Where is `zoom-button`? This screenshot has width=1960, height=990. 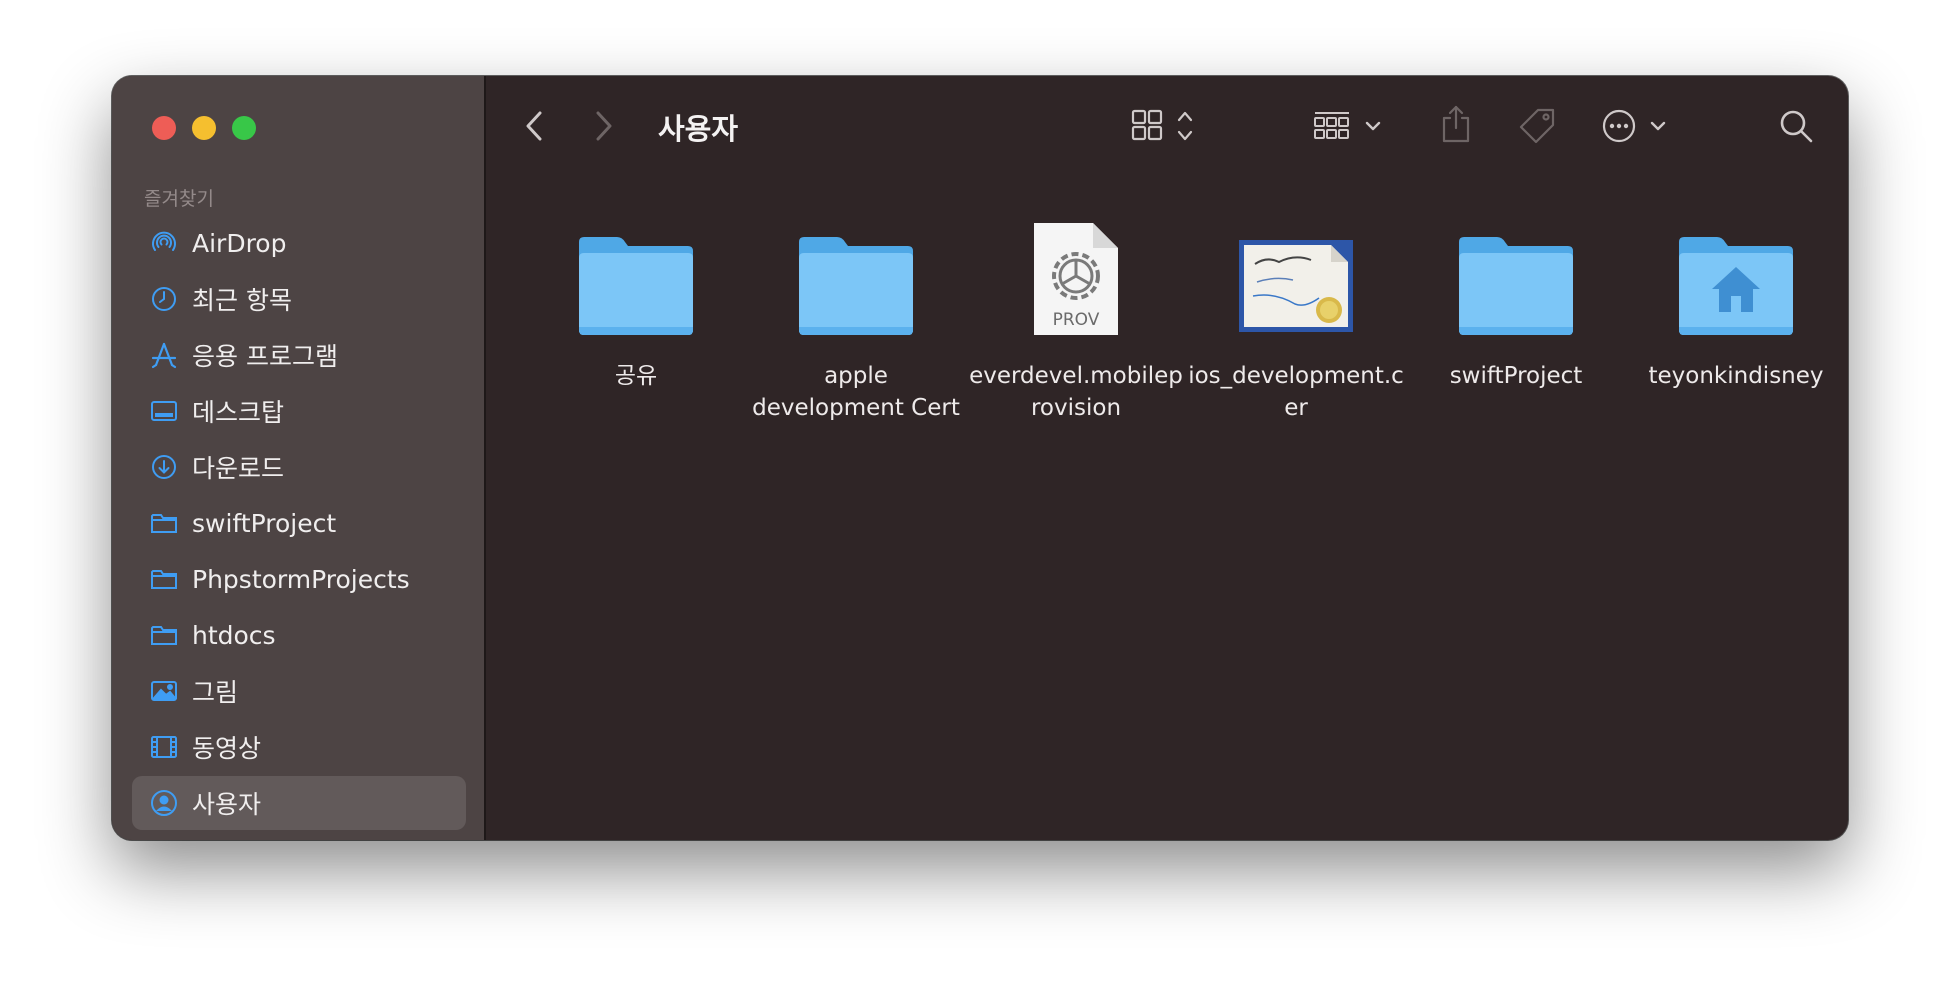
zoom-button is located at coordinates (244, 128).